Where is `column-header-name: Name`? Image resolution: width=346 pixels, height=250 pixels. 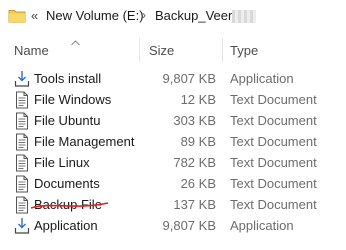 column-header-name: Name is located at coordinates (31, 50).